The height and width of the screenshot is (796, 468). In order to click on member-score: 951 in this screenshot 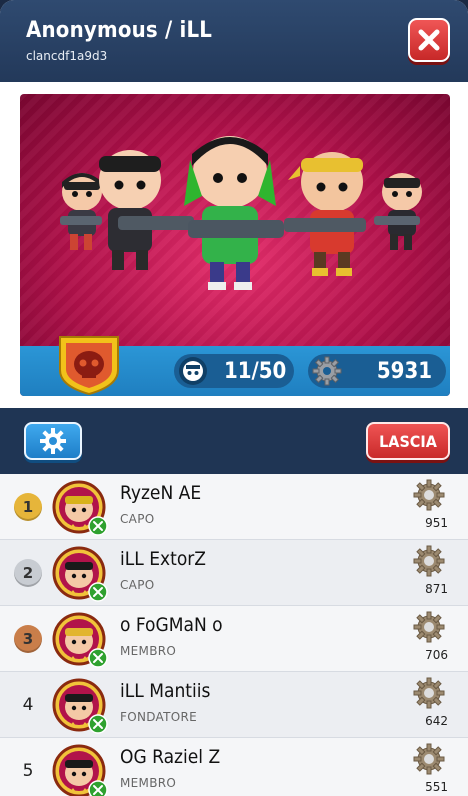, I will do `click(436, 523)`.